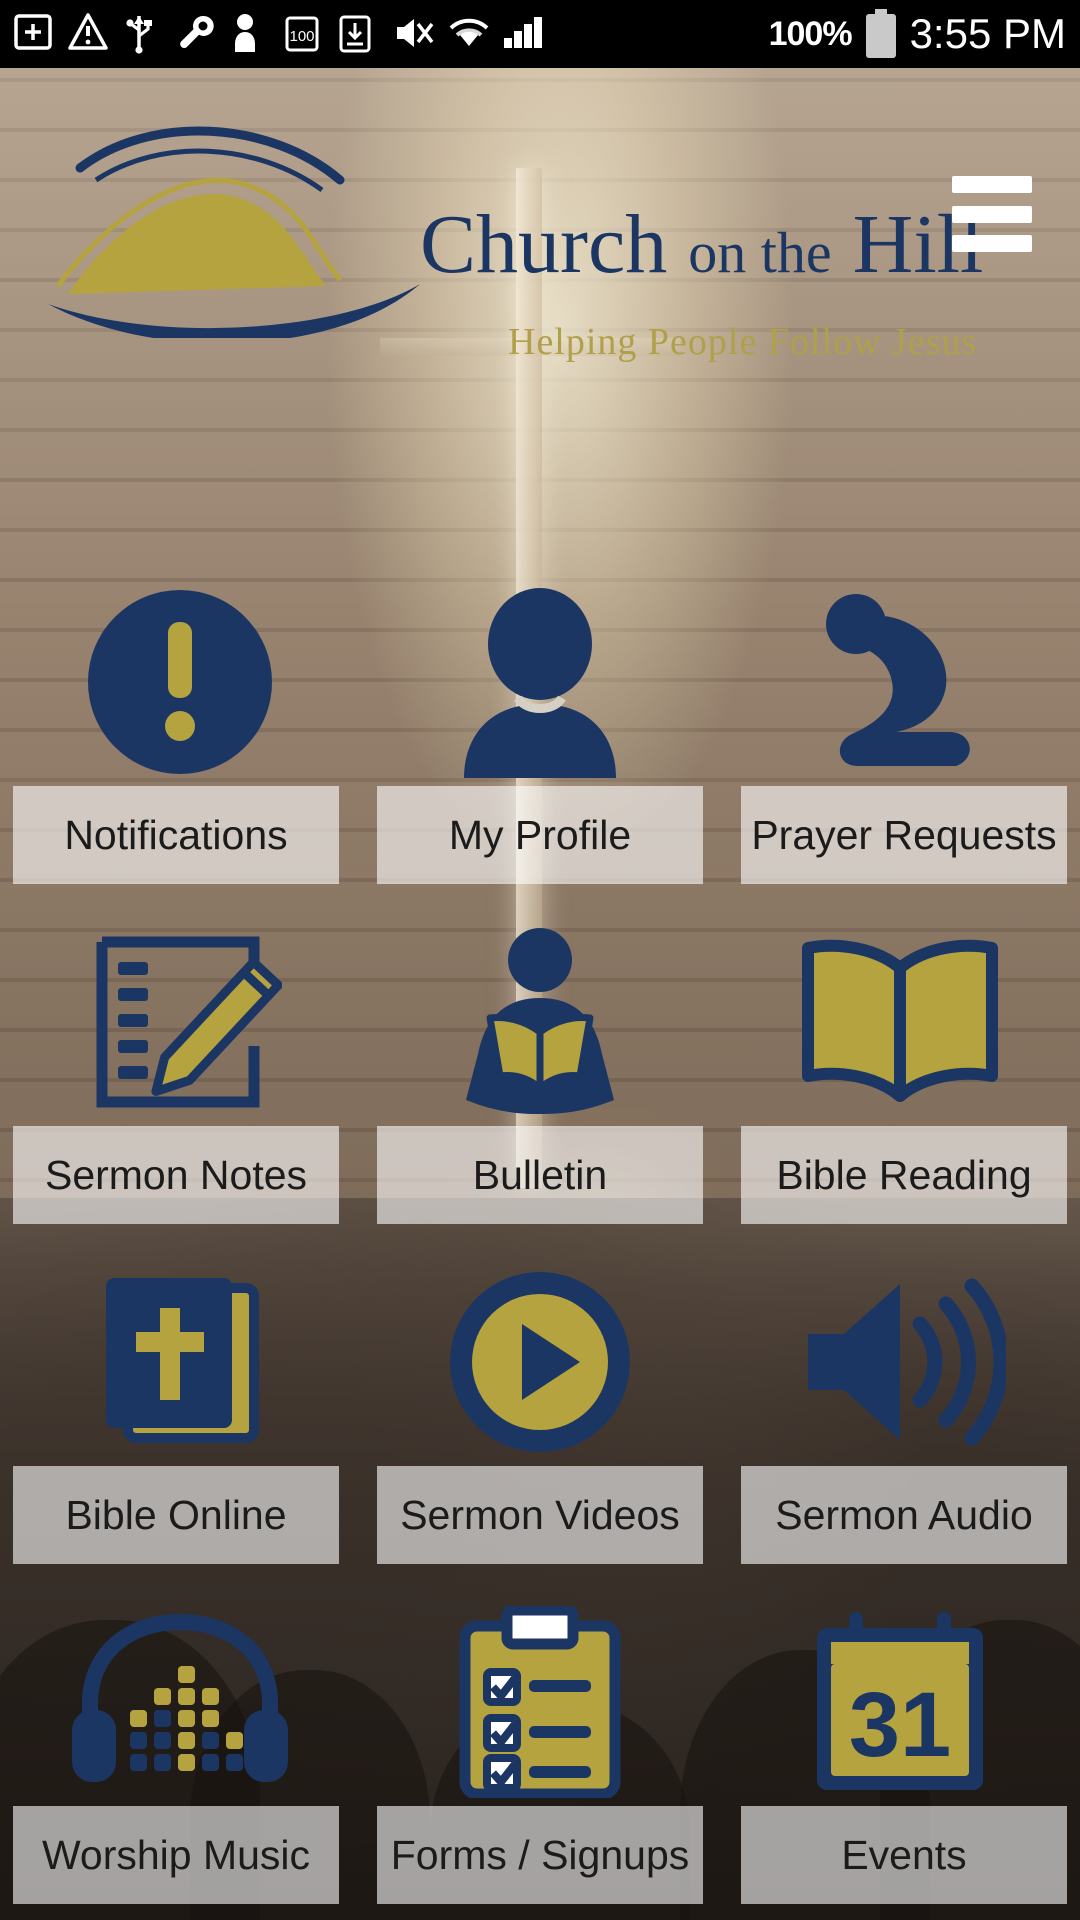  What do you see at coordinates (540, 674) in the screenshot?
I see `person-bust-icon` at bounding box center [540, 674].